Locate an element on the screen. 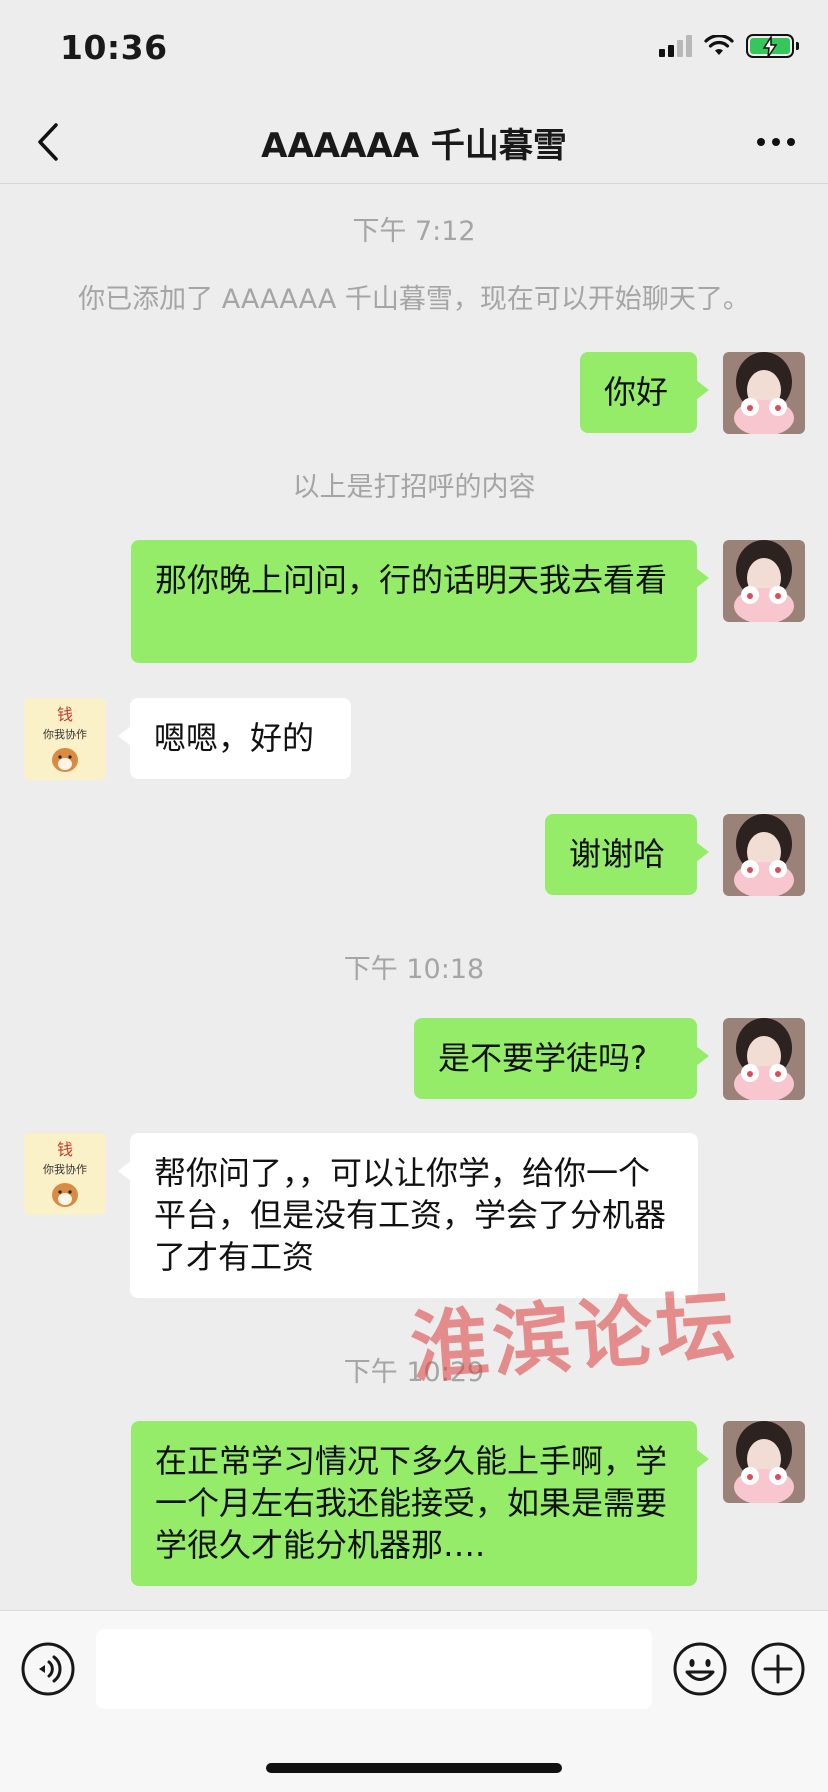 The height and width of the screenshot is (1792, 828). status-bar: 10:36 is located at coordinates (414, 50).